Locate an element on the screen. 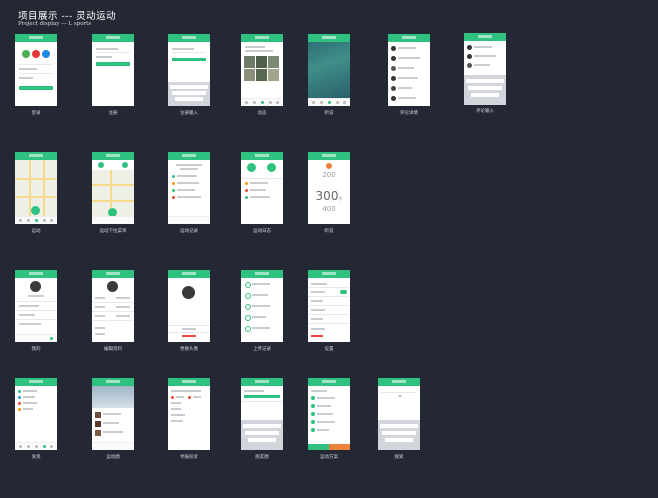 This screenshot has width=658, height=498. caption-upload-records: 上传记录 is located at coordinates (262, 349).